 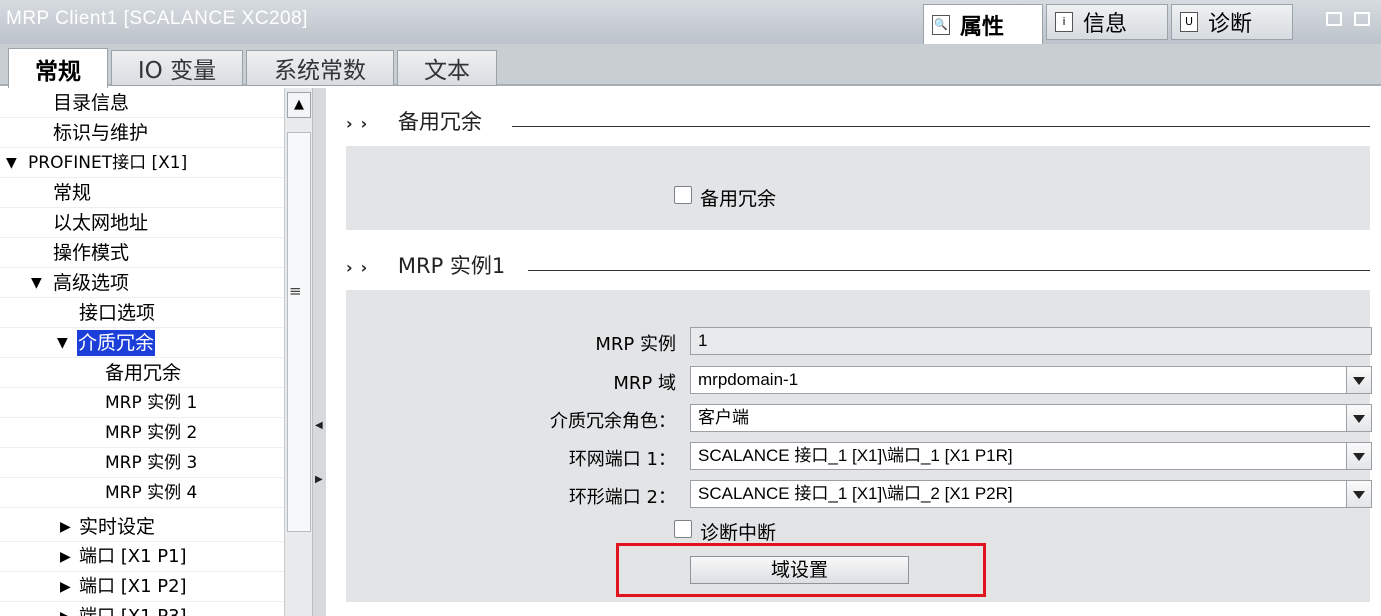 What do you see at coordinates (1031, 456) in the screenshot?
I see `ring-port-1-select: SCALANCE 接口_1 [X1]\端口_1 [X1 P1R]` at bounding box center [1031, 456].